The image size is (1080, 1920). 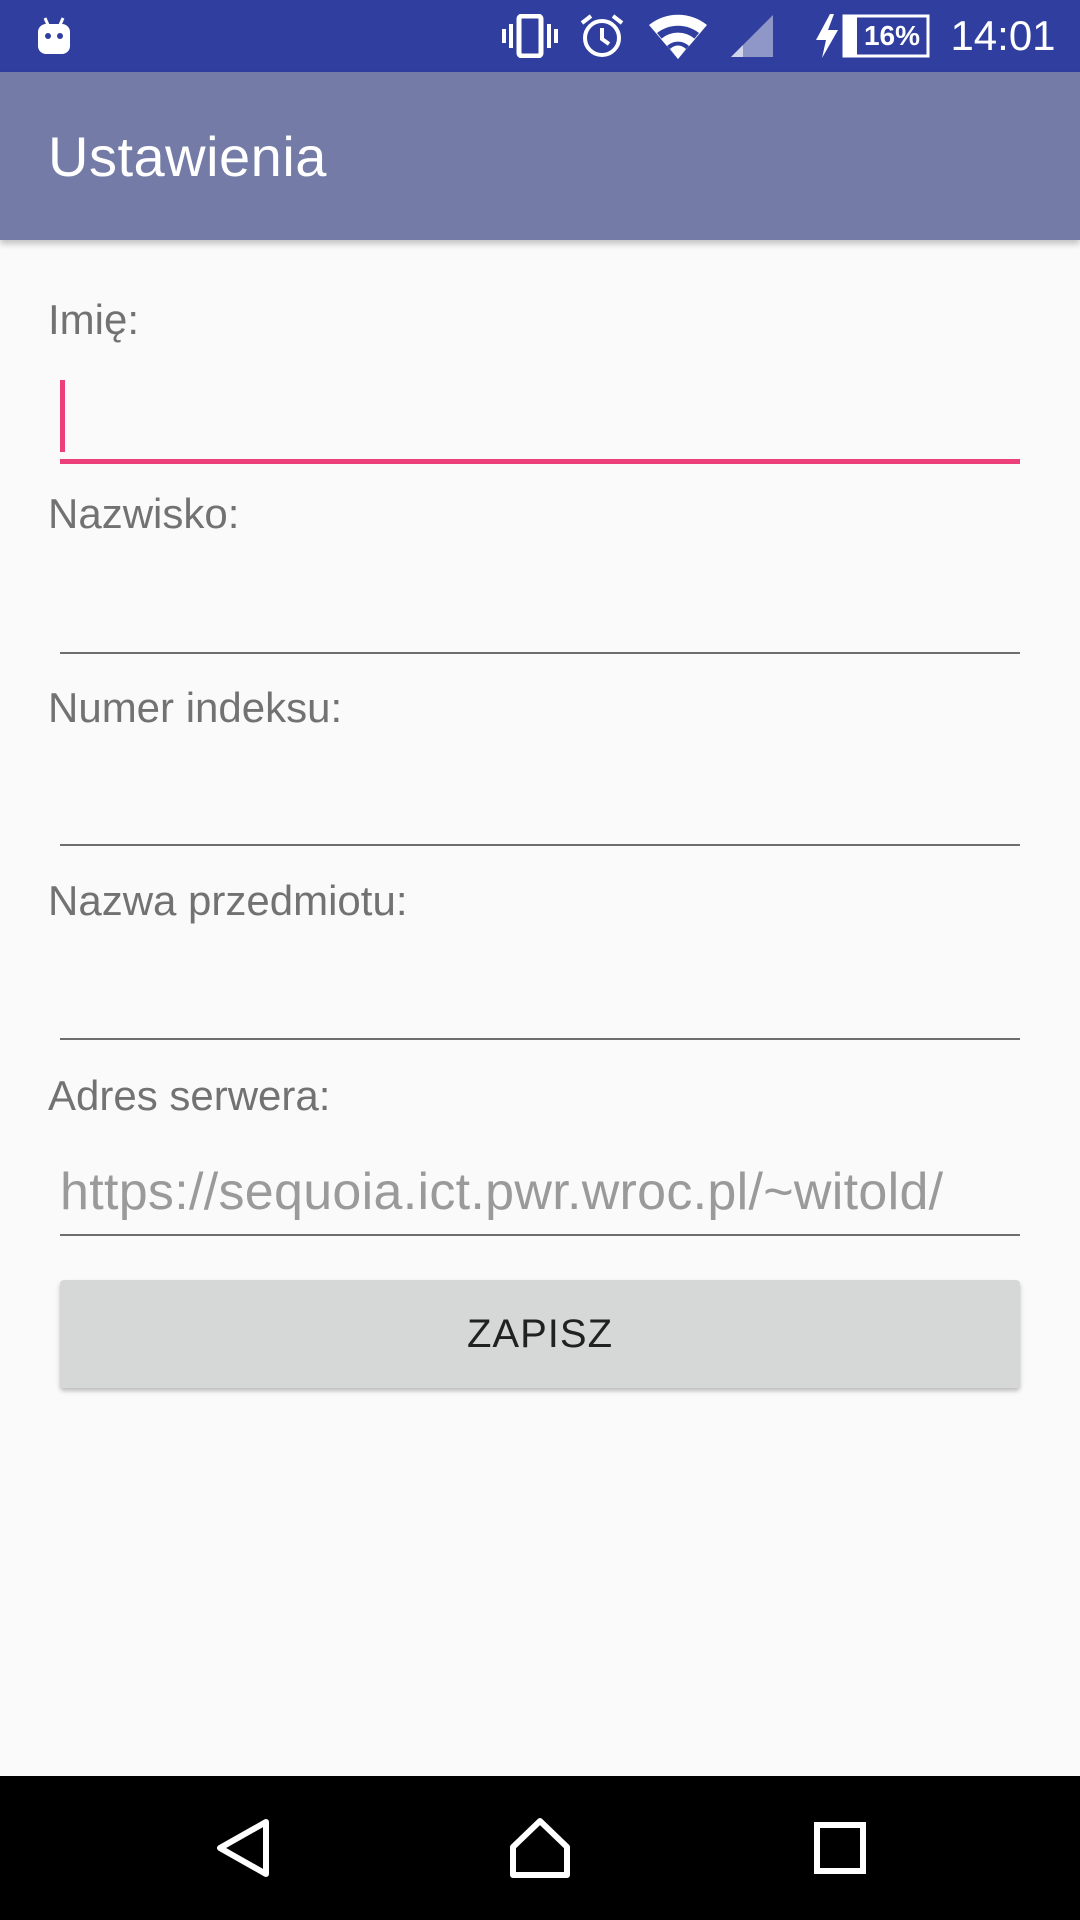 I want to click on server-address-value: https://sequoia.ict.pwr.wroc.pl/~witold/, so click(x=502, y=1192).